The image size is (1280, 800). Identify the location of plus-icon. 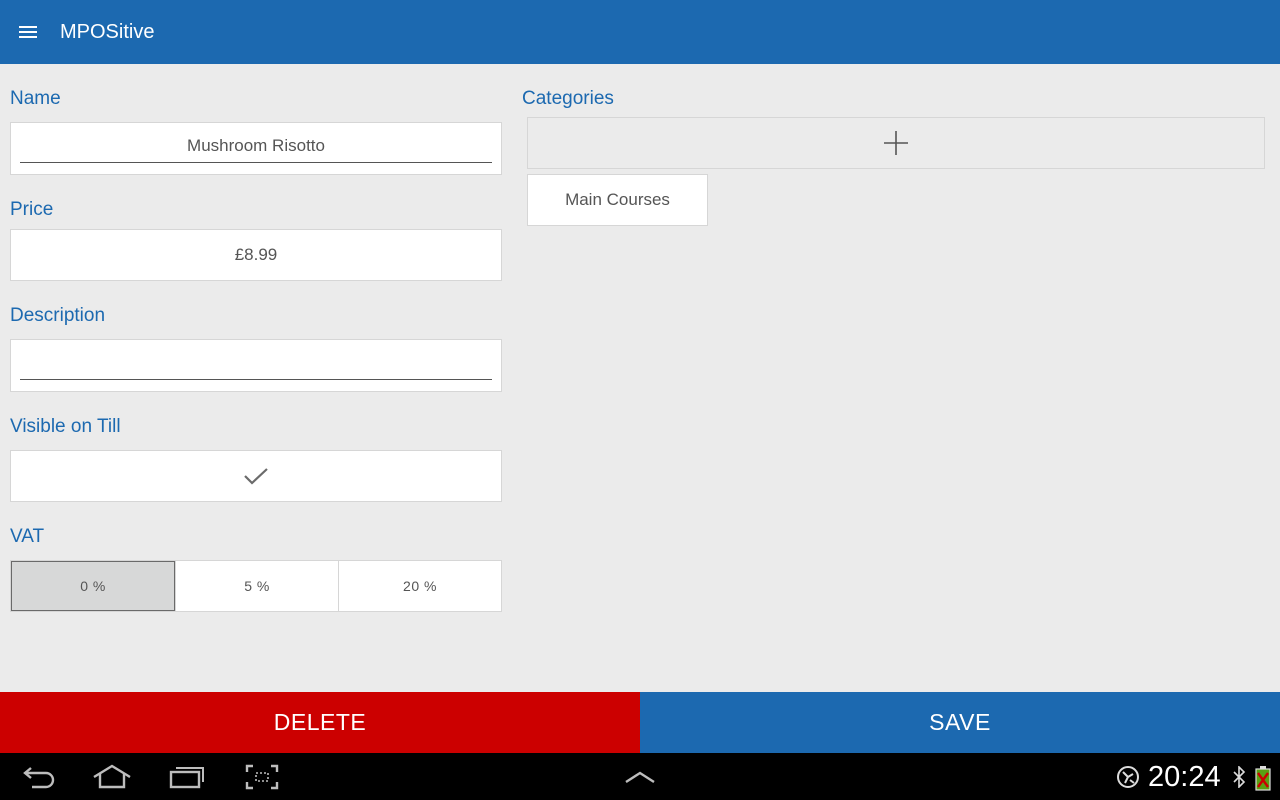
(896, 143).